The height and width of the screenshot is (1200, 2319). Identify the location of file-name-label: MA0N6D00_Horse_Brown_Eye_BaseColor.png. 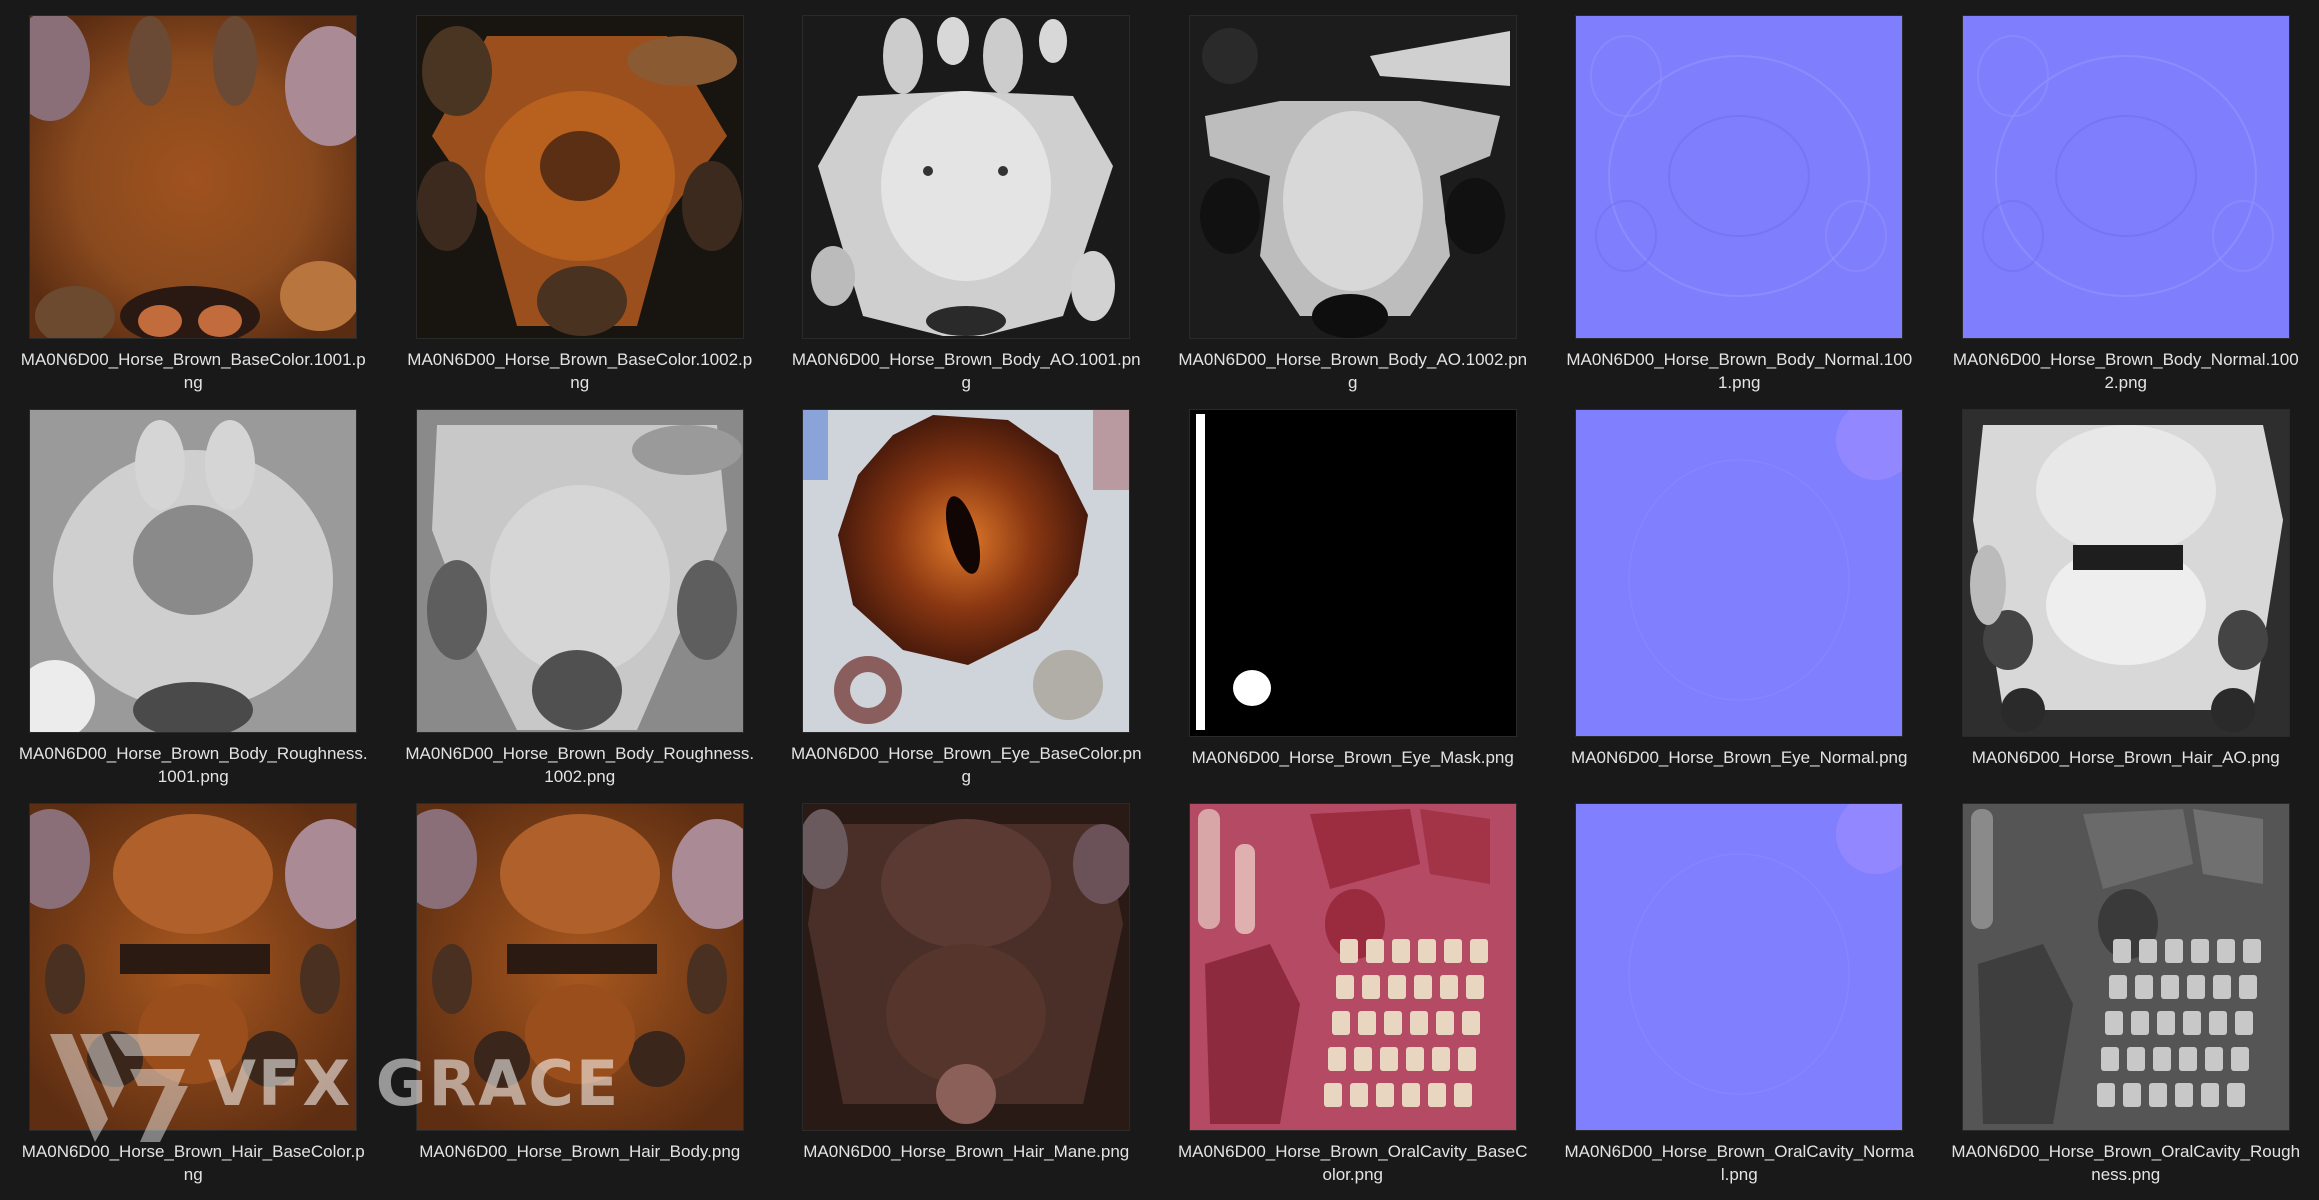
(966, 765).